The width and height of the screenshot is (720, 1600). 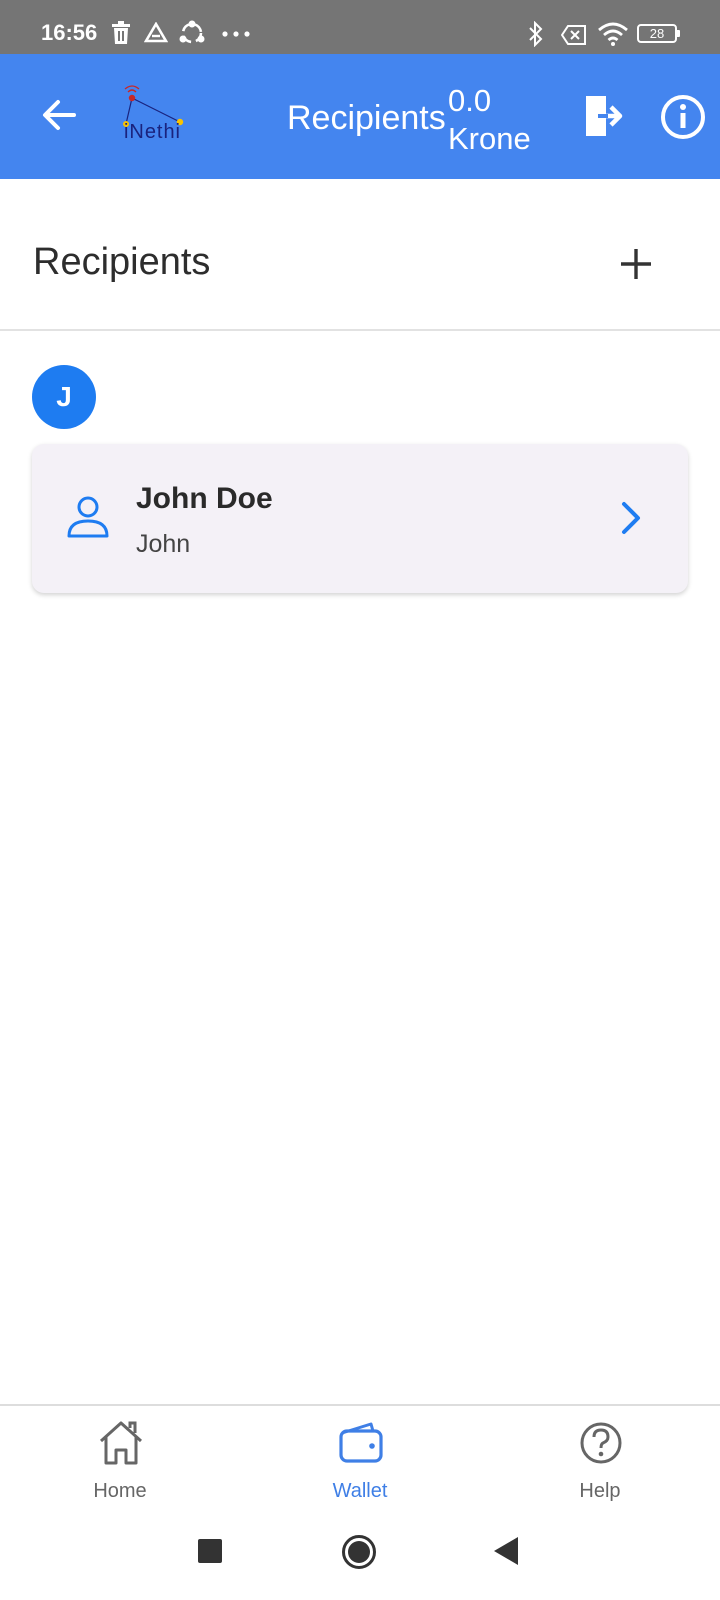 What do you see at coordinates (359, 1552) in the screenshot?
I see `home-circle-icon` at bounding box center [359, 1552].